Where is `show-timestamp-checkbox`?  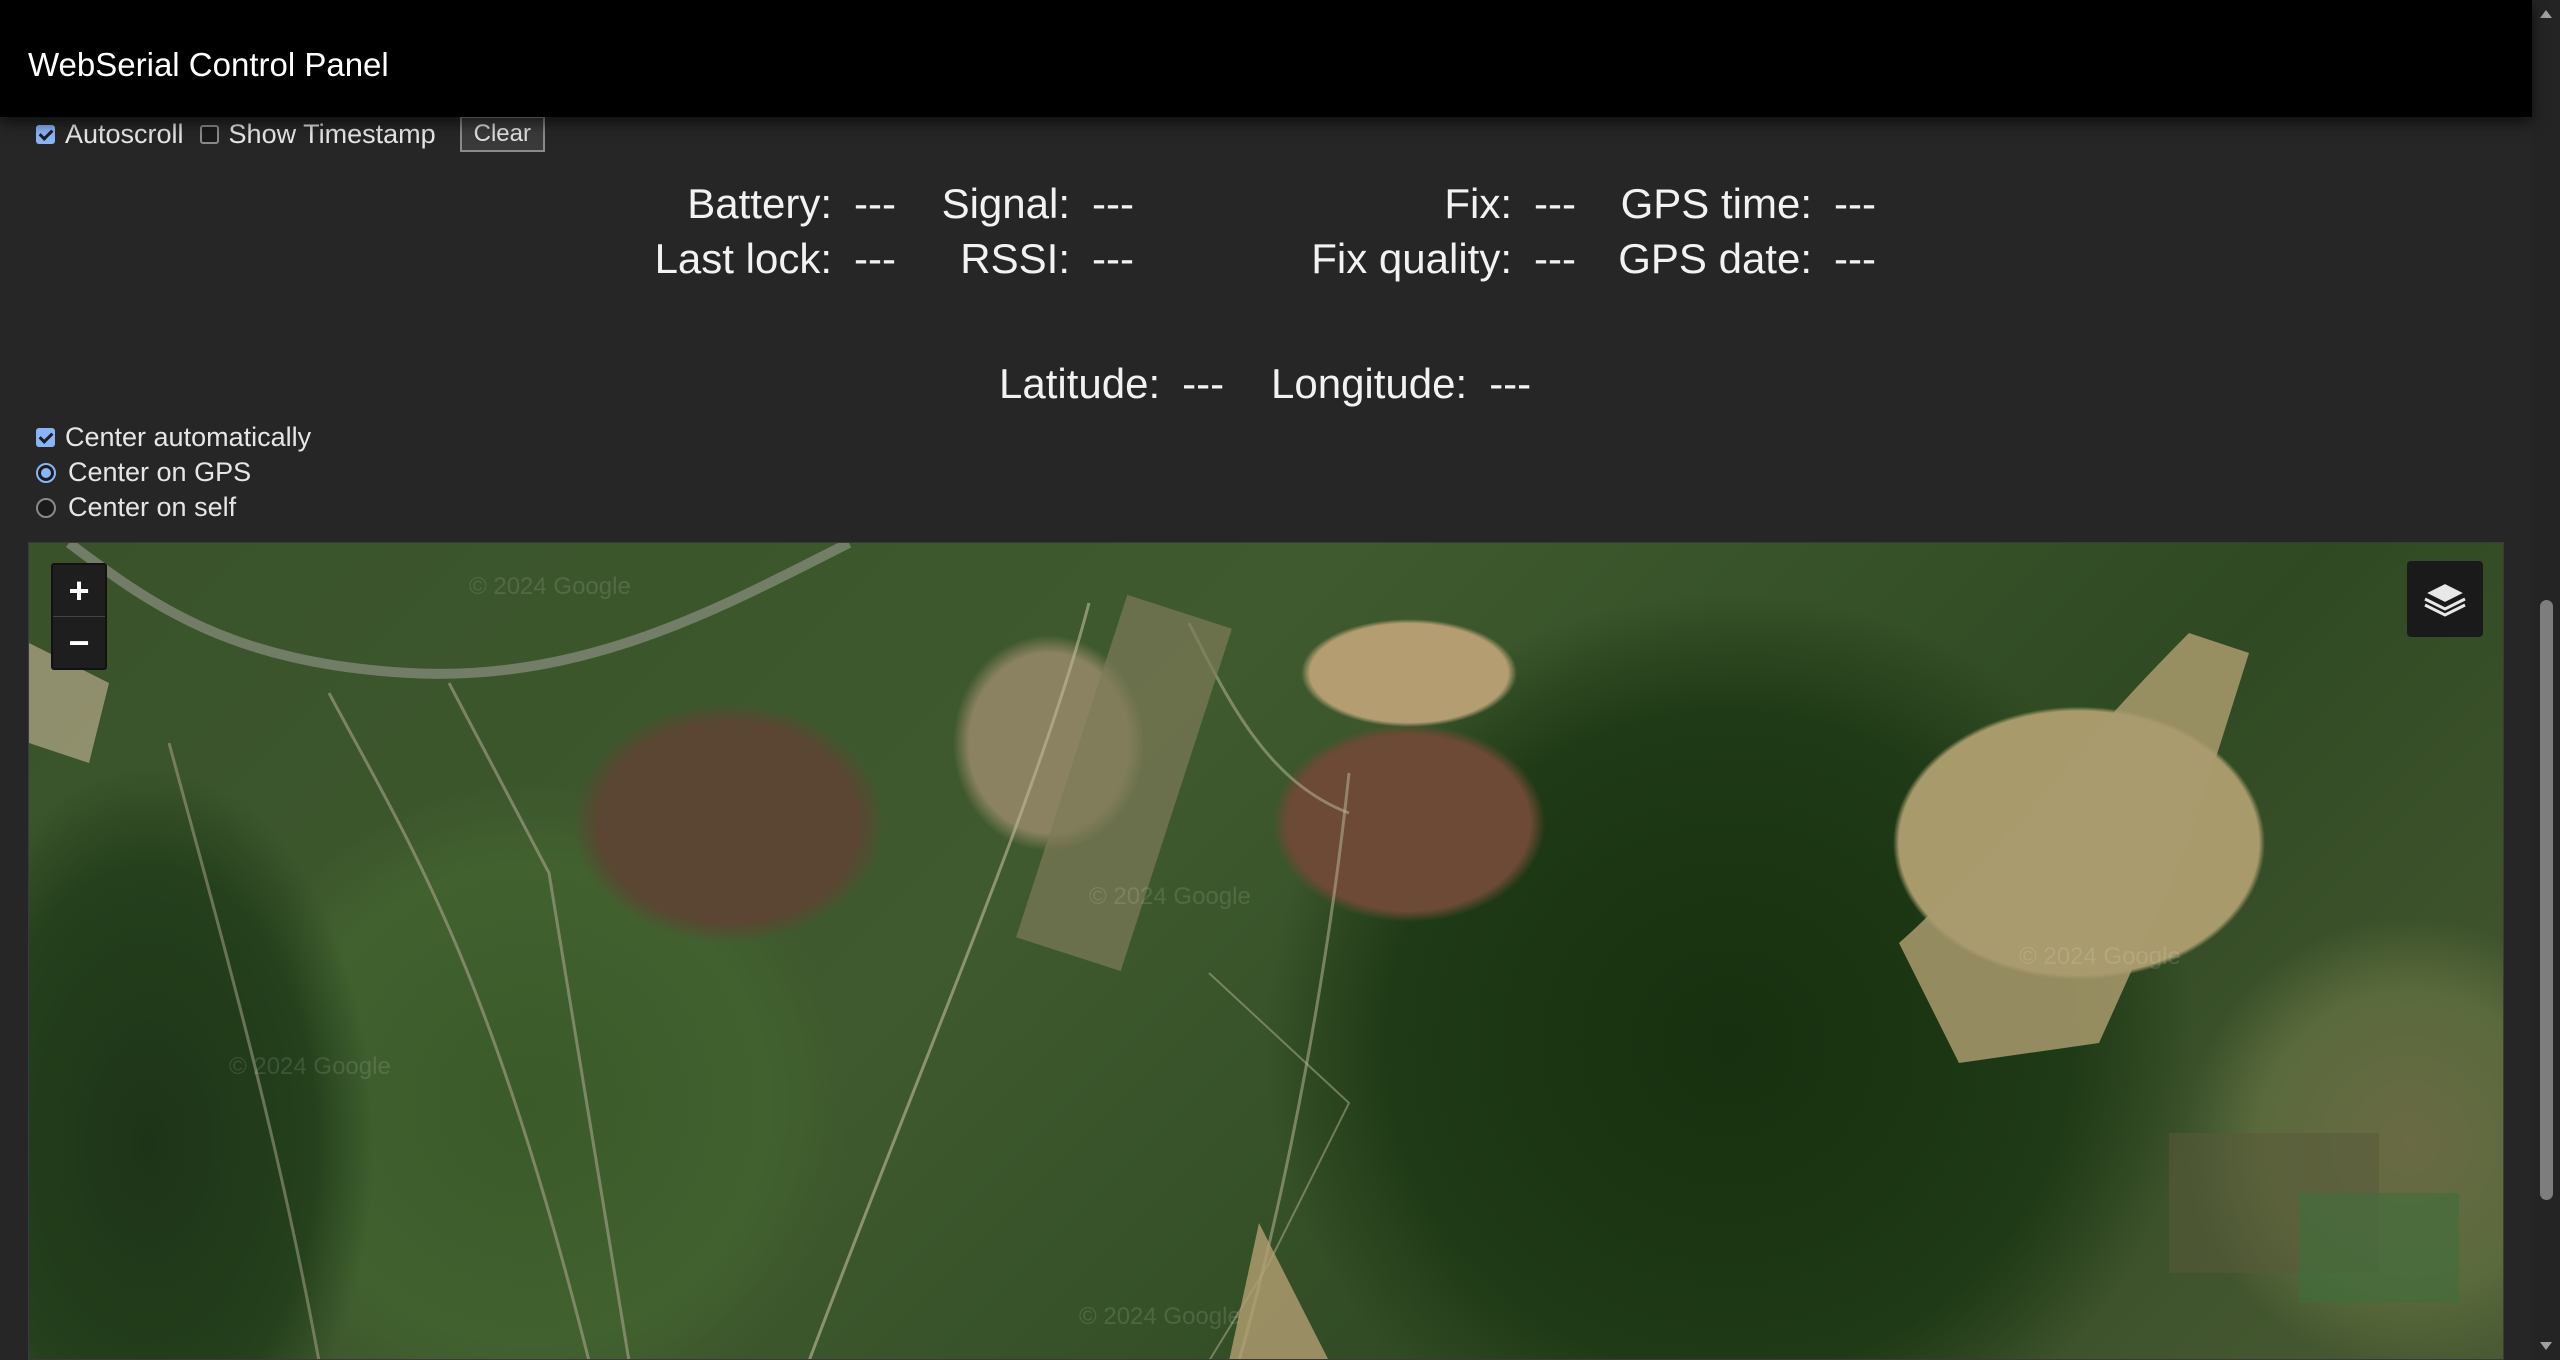 show-timestamp-checkbox is located at coordinates (209, 134).